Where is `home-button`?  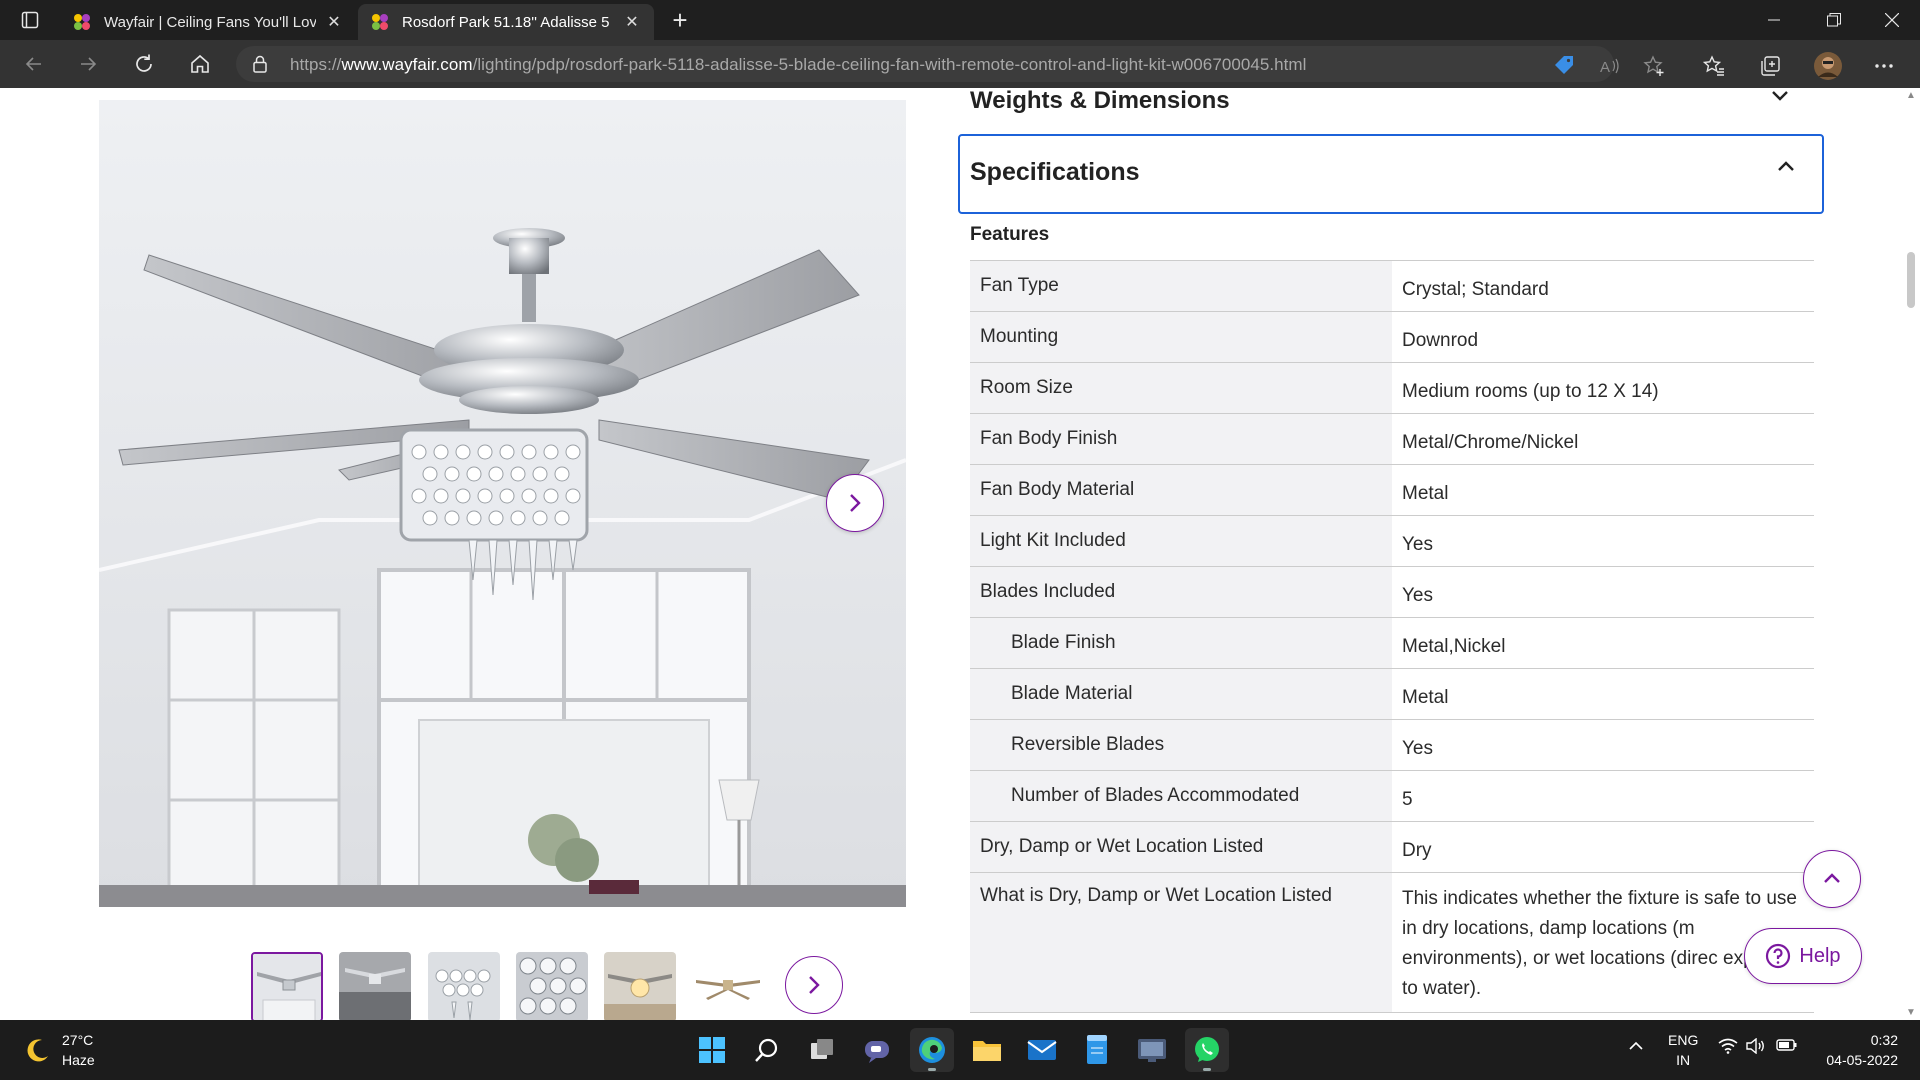
home-button is located at coordinates (200, 64).